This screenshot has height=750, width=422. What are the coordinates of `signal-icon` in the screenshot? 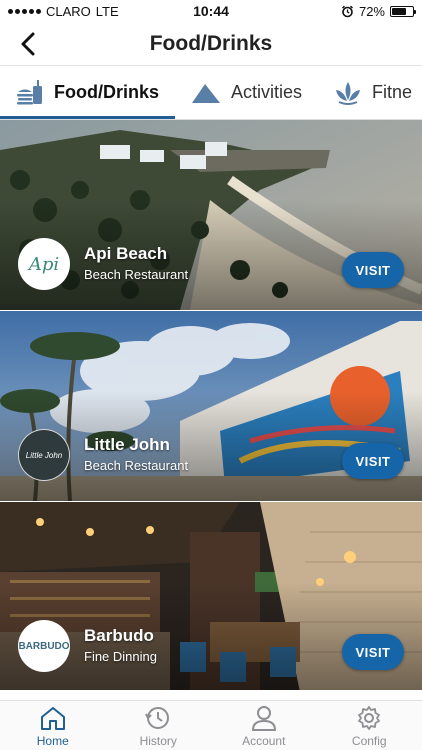 It's located at (24, 11).